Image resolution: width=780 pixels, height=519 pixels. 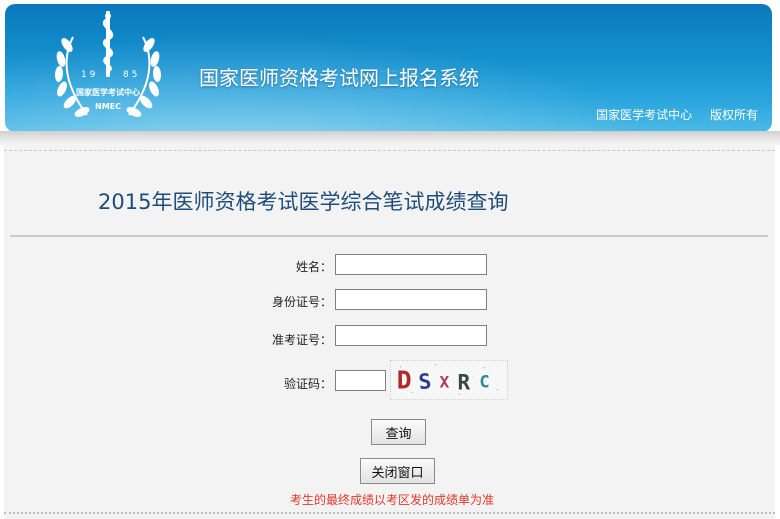 I want to click on id-number-label: 身份证号：, so click(x=301, y=302).